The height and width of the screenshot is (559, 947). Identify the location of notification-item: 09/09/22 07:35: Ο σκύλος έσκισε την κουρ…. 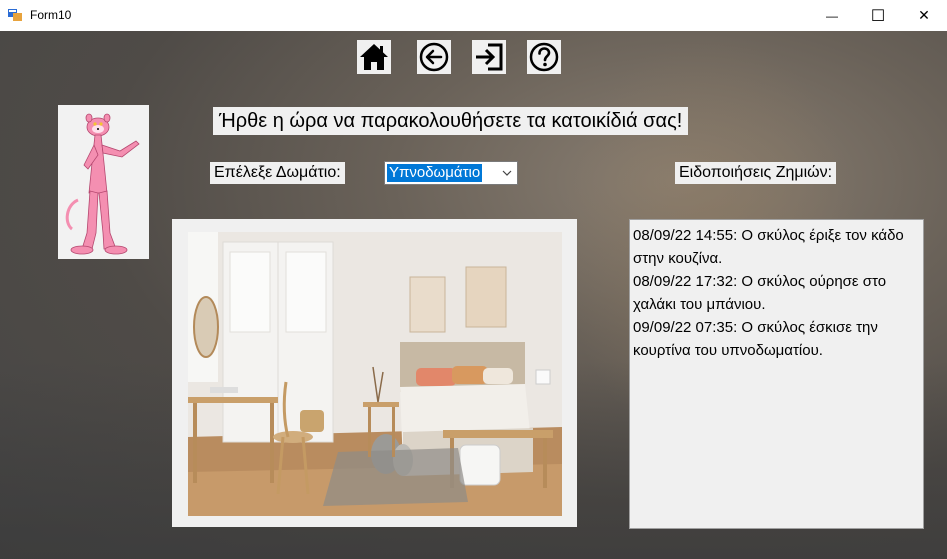
(755, 339).